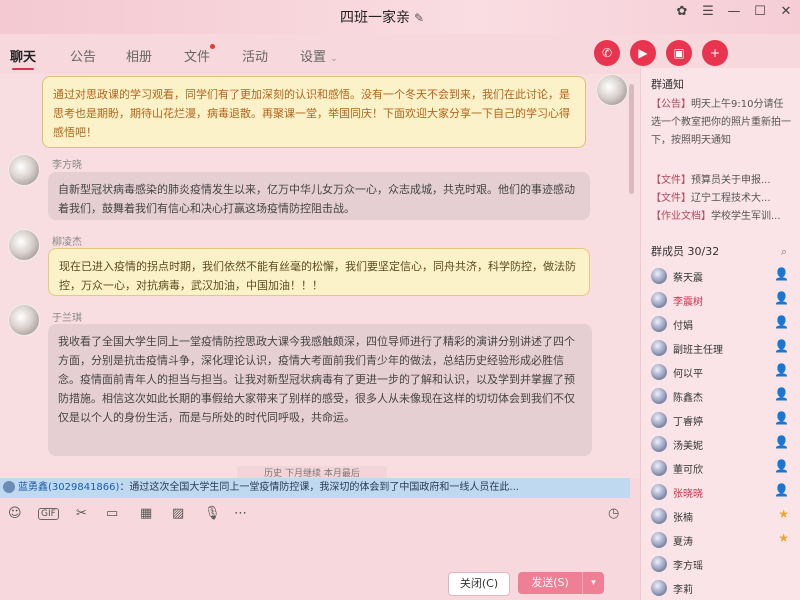 This screenshot has width=800, height=600. I want to click on window-controls: ✿ ☰ — ☐ ✕, so click(734, 11).